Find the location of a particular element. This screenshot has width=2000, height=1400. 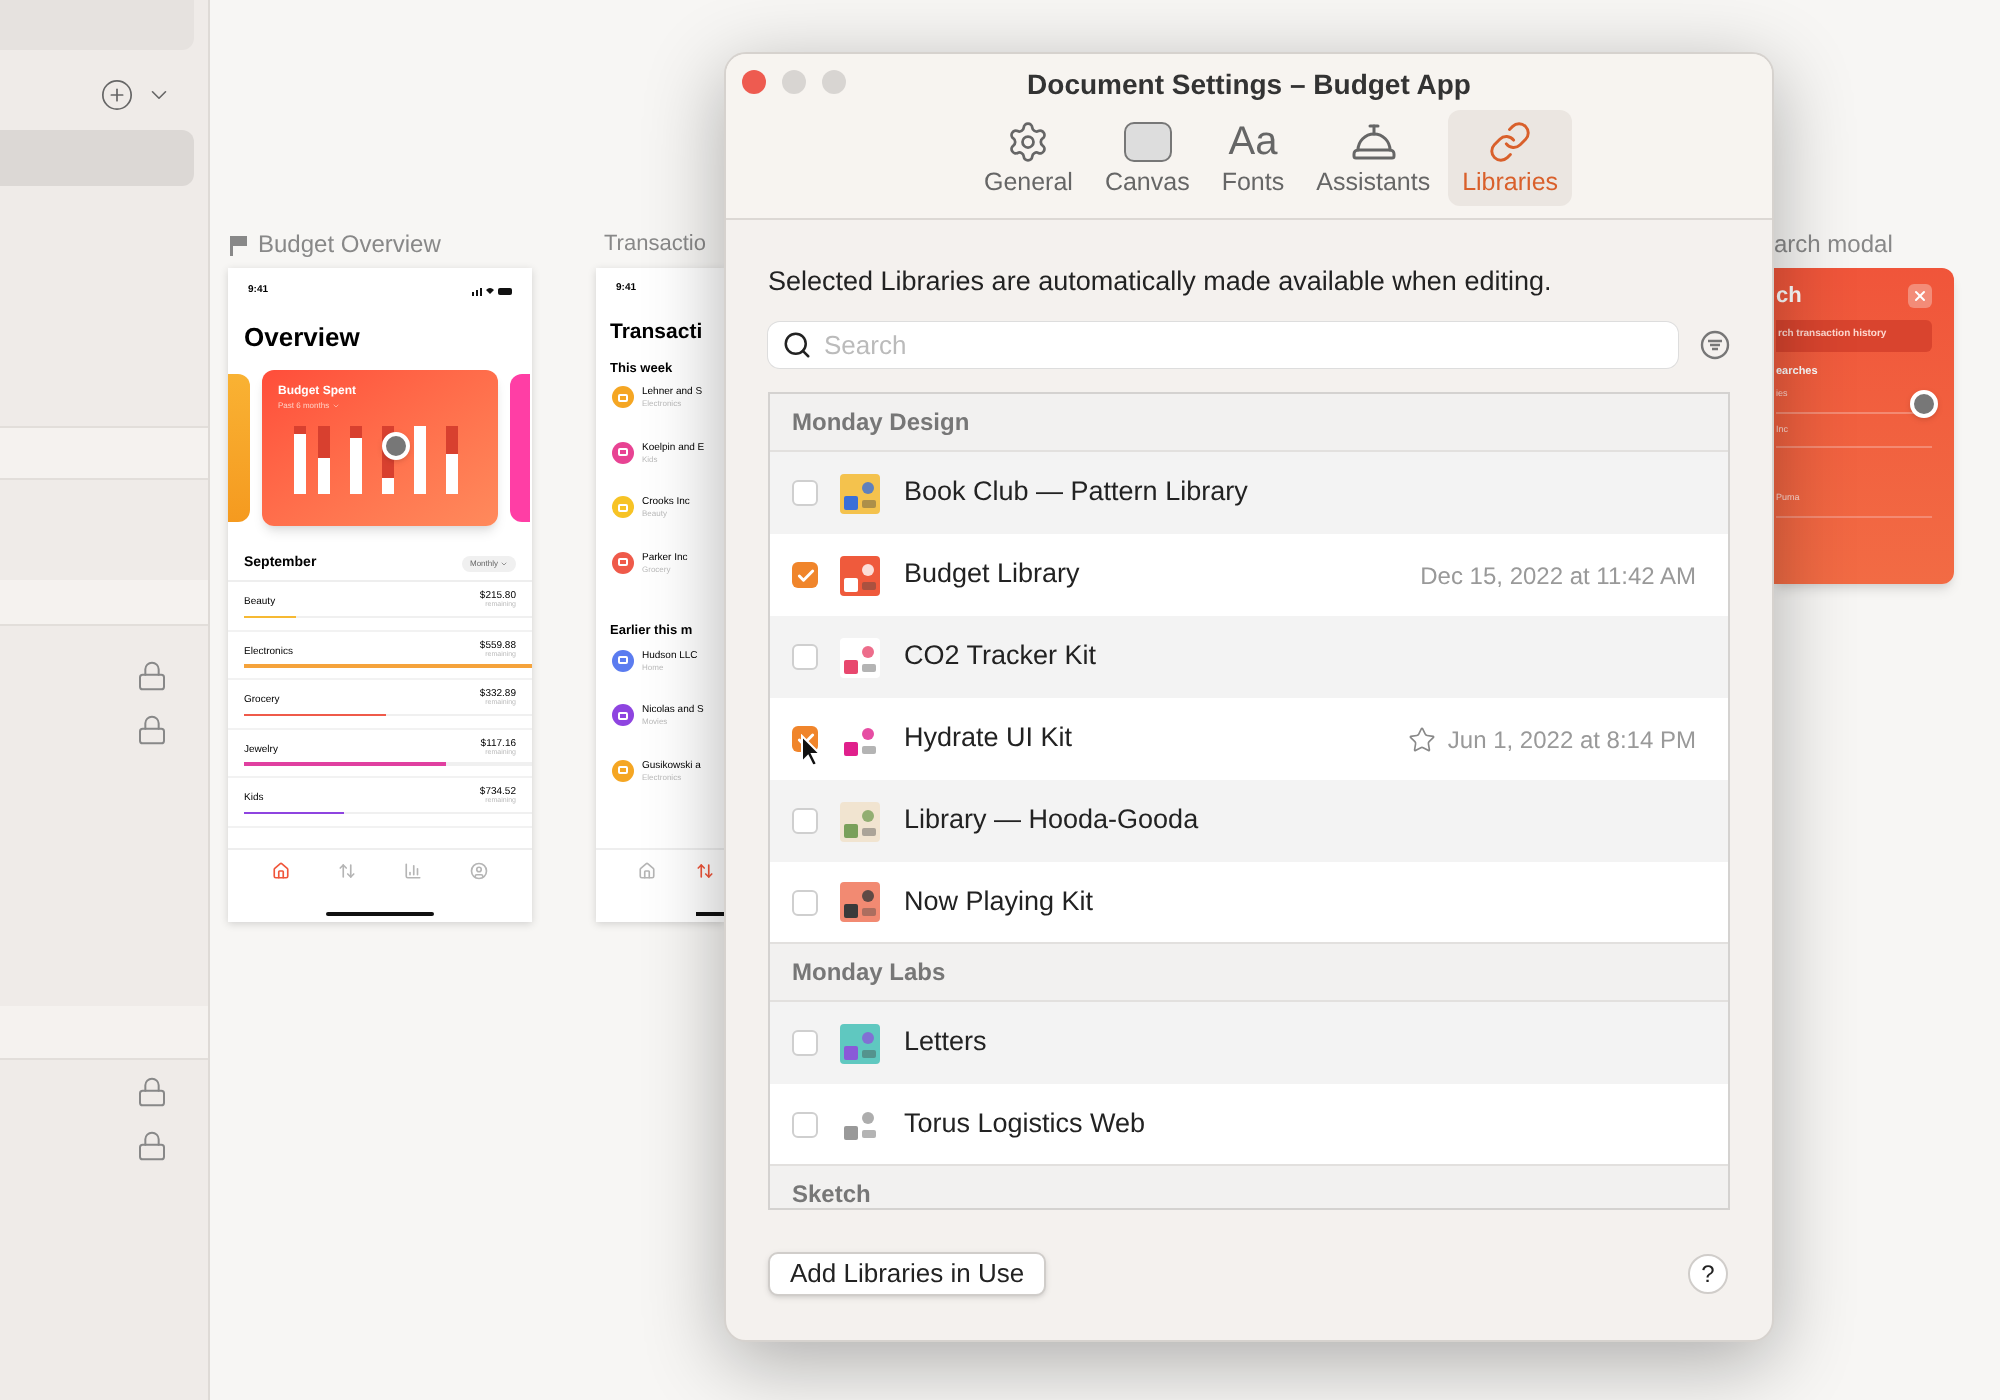

search-icon is located at coordinates (797, 345).